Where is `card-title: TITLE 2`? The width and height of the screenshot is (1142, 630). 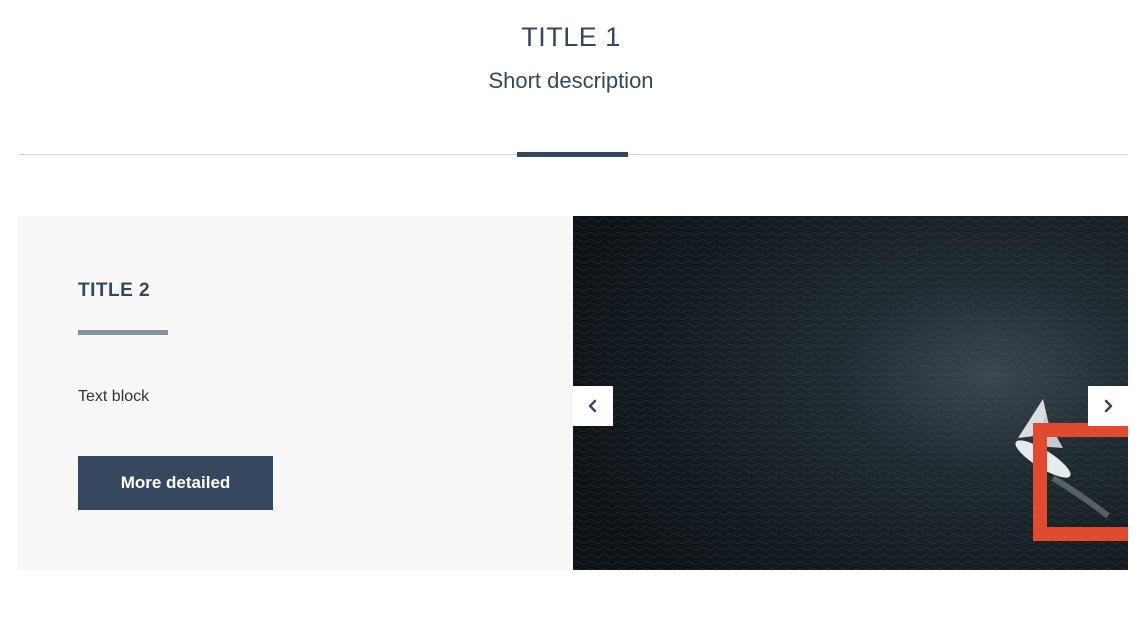 card-title: TITLE 2 is located at coordinates (114, 290).